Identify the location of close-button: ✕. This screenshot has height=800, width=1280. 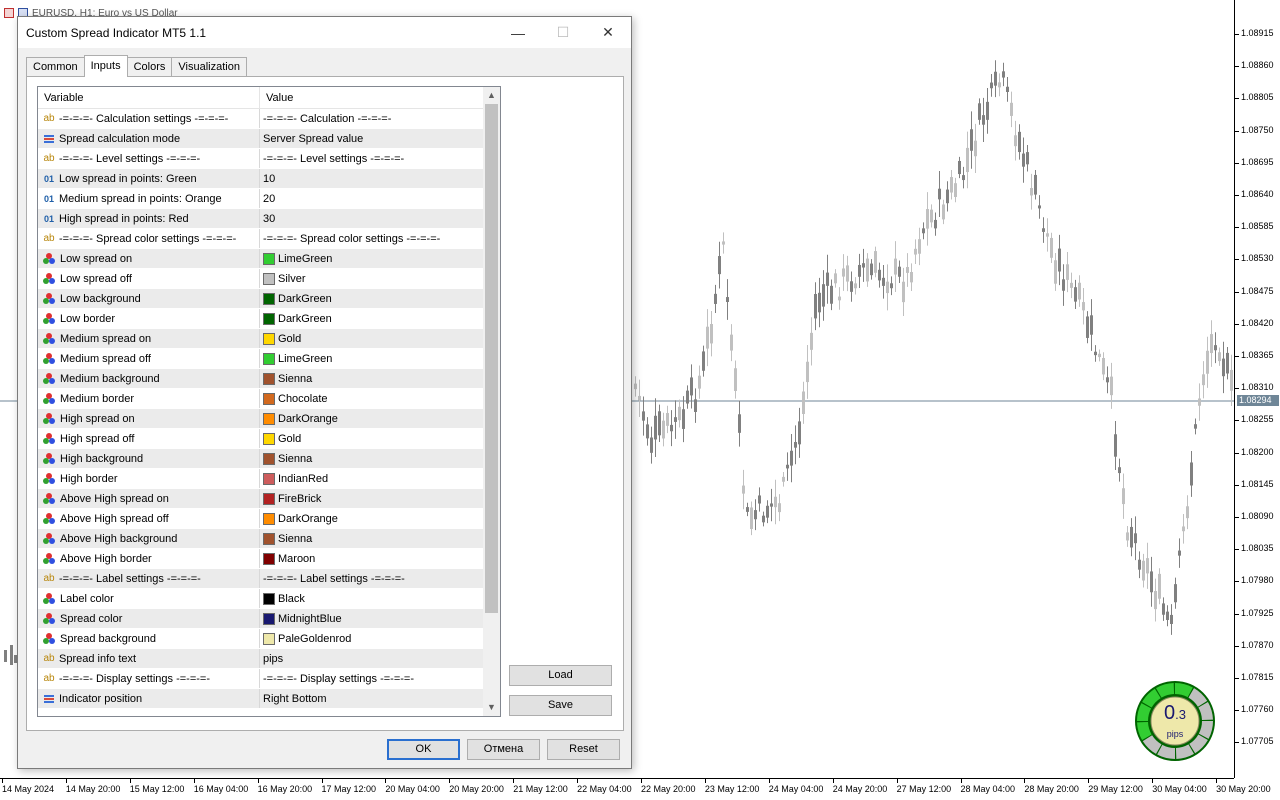
(608, 32).